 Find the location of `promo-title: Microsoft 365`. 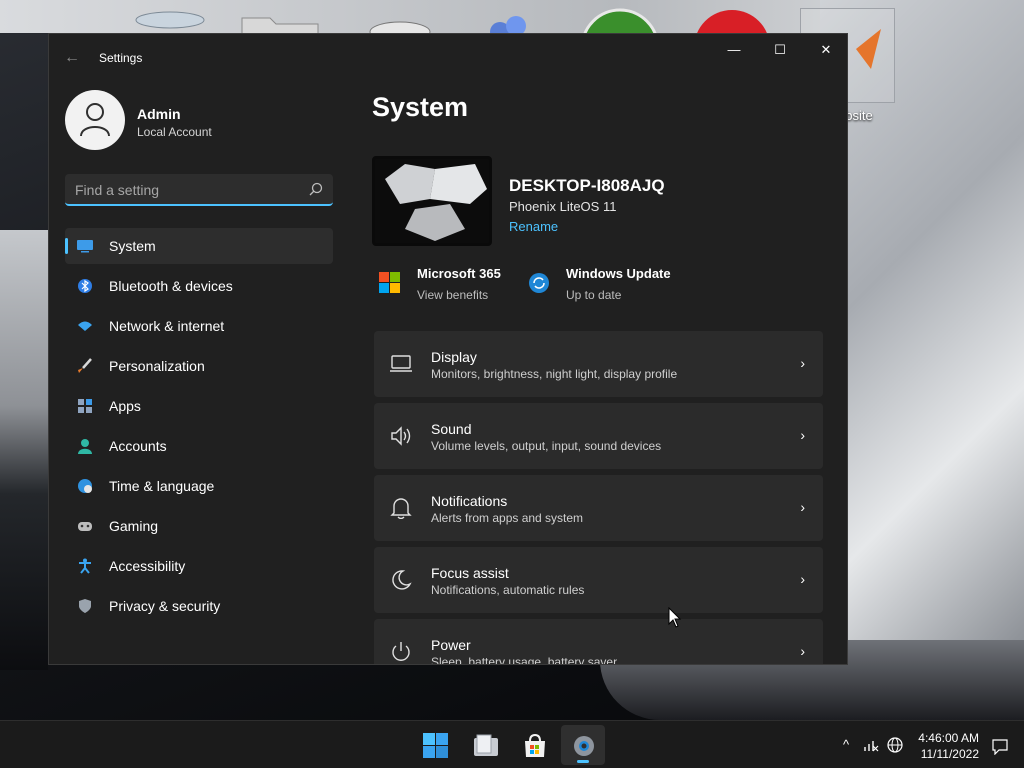

promo-title: Microsoft 365 is located at coordinates (459, 273).